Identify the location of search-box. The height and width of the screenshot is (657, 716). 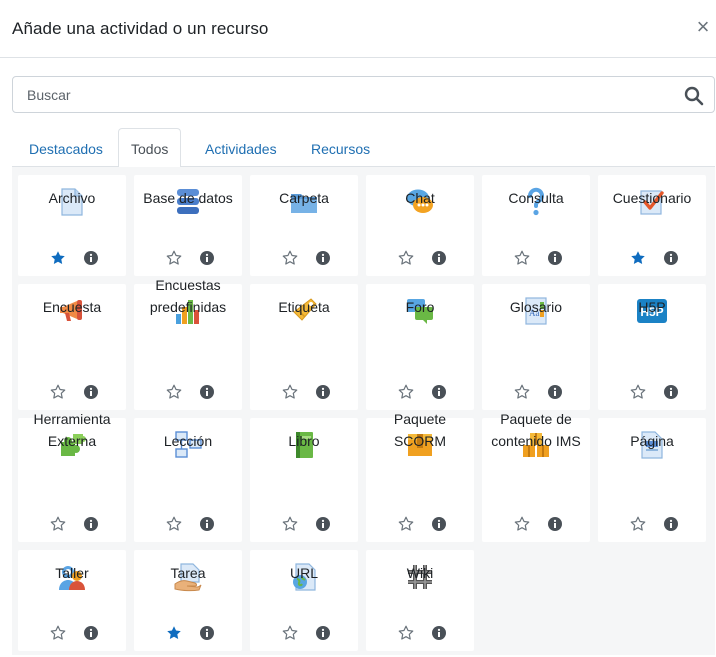
(363, 94).